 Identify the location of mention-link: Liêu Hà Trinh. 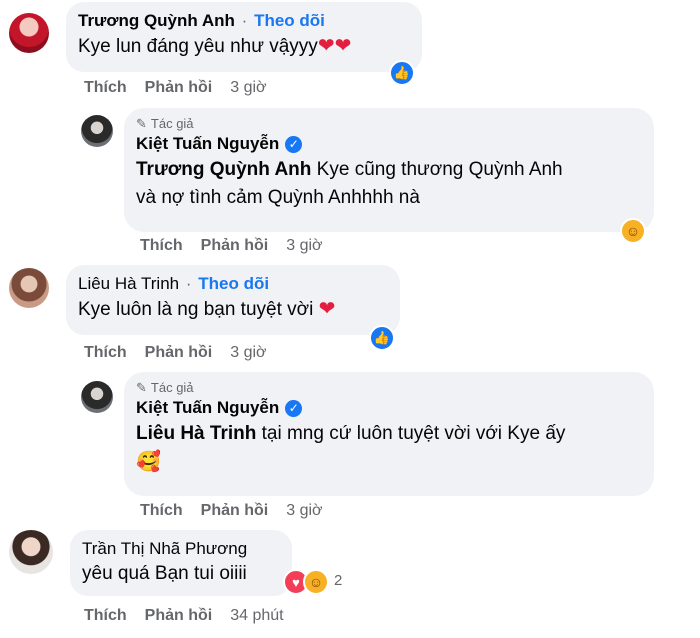
(196, 433).